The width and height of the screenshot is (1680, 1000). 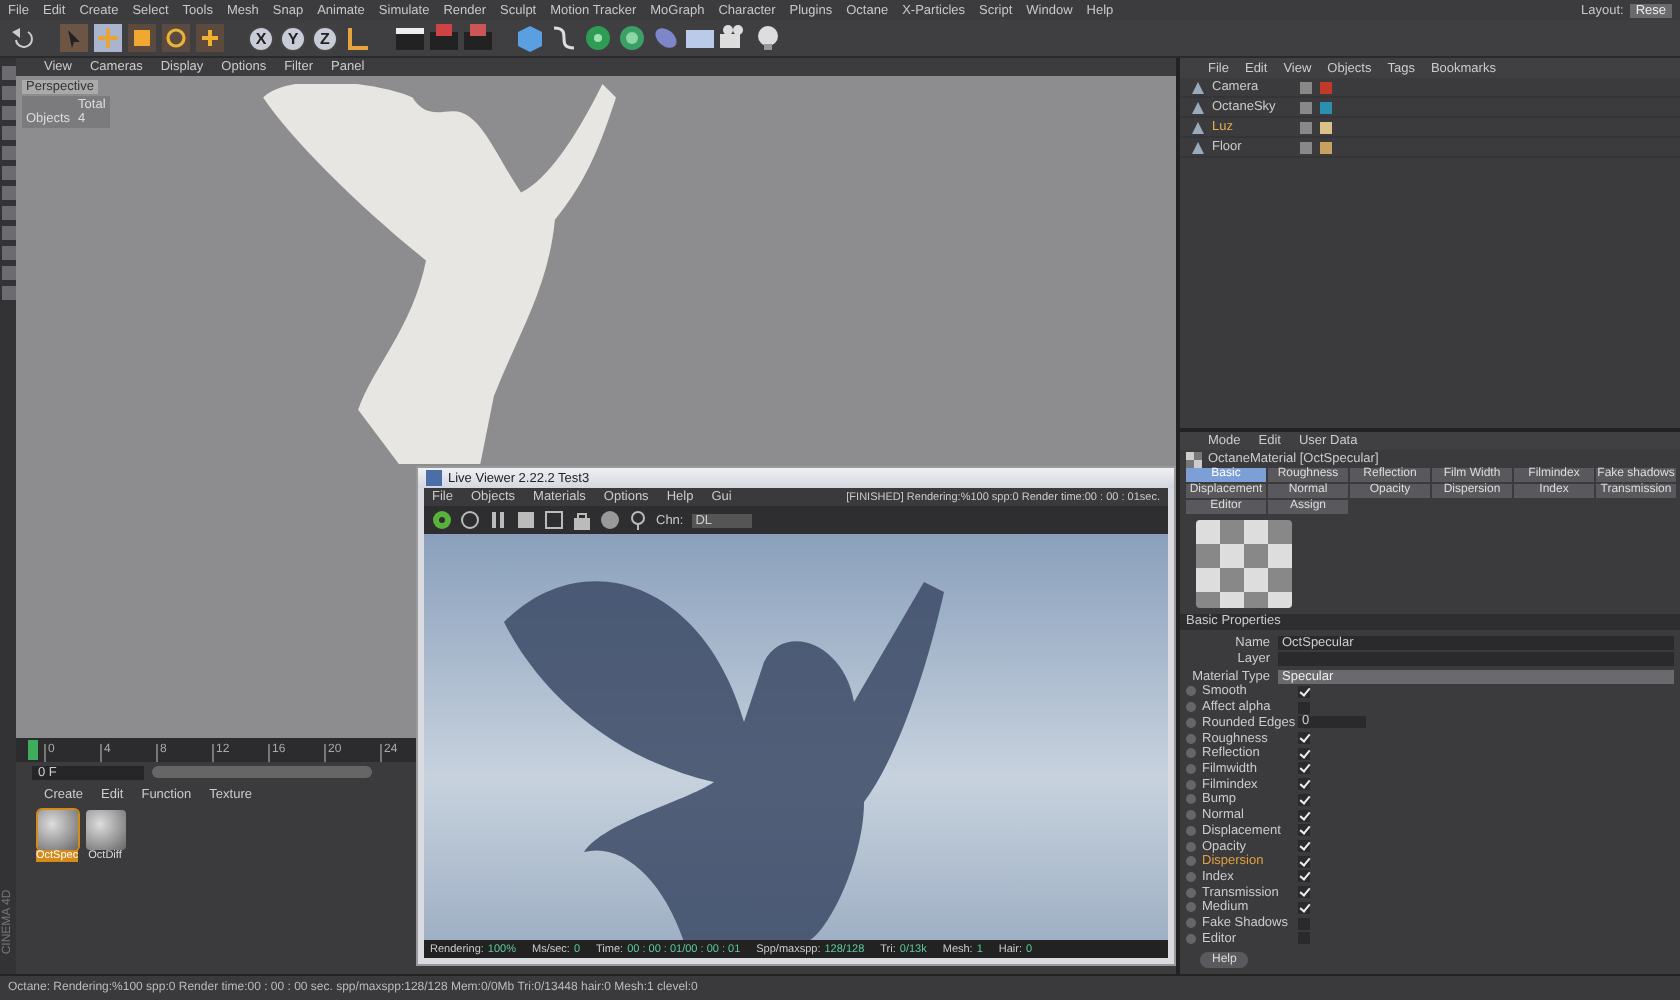 What do you see at coordinates (22, 38) in the screenshot?
I see `undo-icon` at bounding box center [22, 38].